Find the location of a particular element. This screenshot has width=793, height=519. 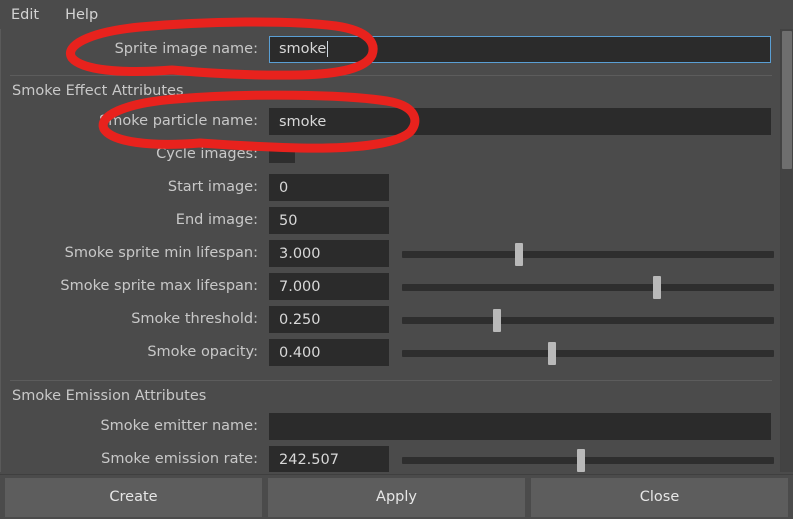

scrollbar-thumb is located at coordinates (787, 100).